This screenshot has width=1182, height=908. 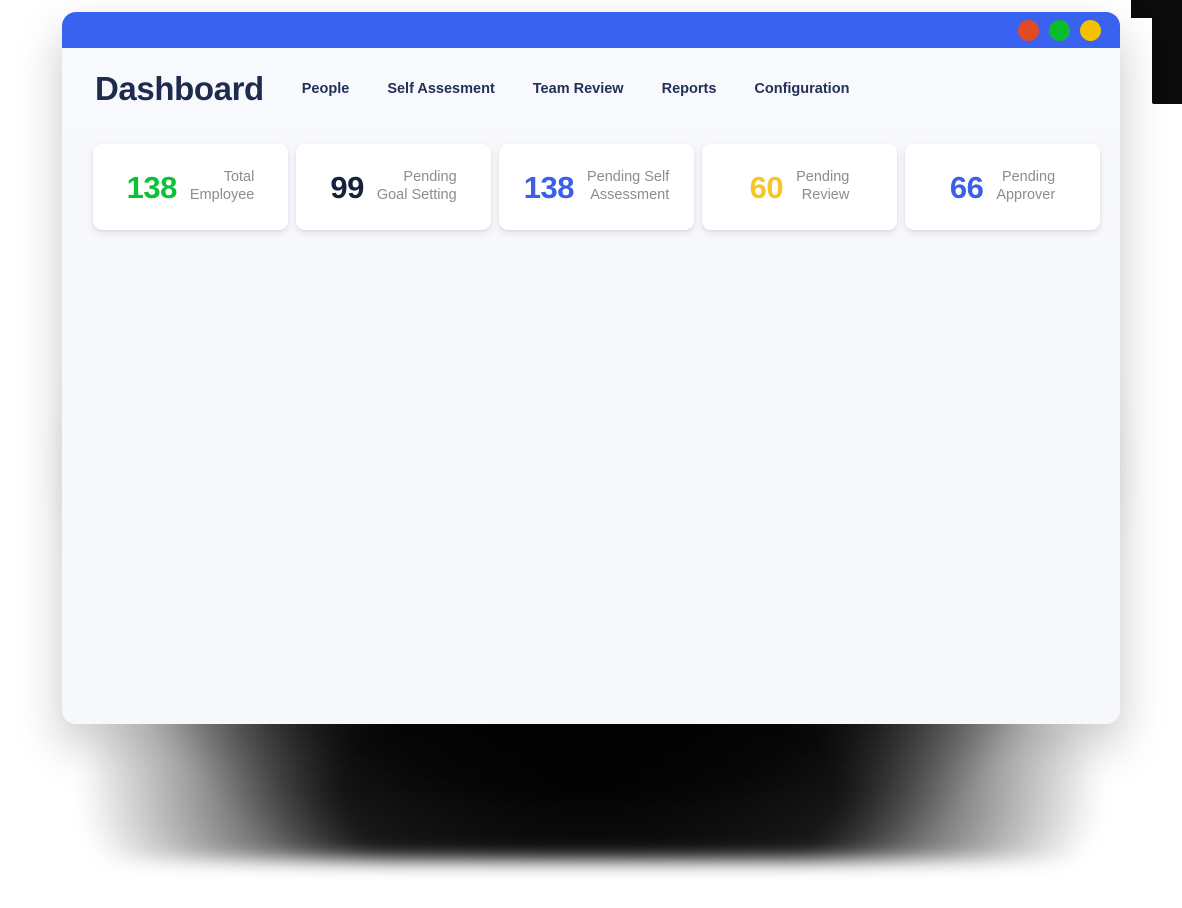 What do you see at coordinates (801, 89) in the screenshot?
I see `nav-item-configuration: Configuration` at bounding box center [801, 89].